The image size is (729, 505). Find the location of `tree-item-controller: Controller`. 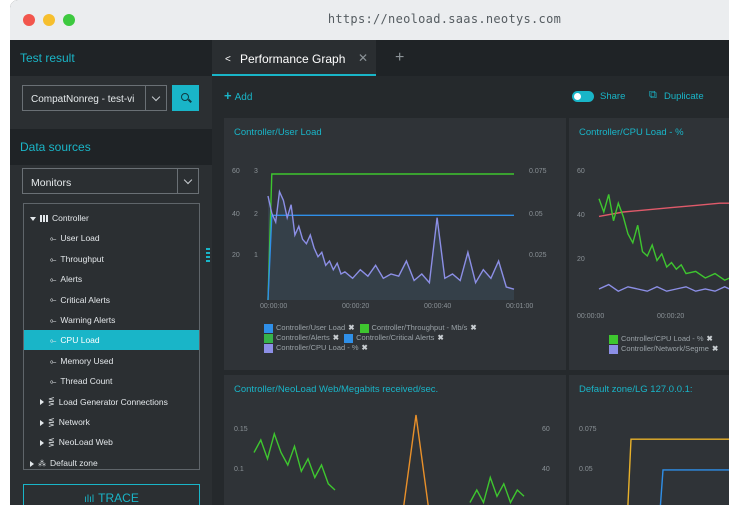

tree-item-controller: Controller is located at coordinates (111, 218).